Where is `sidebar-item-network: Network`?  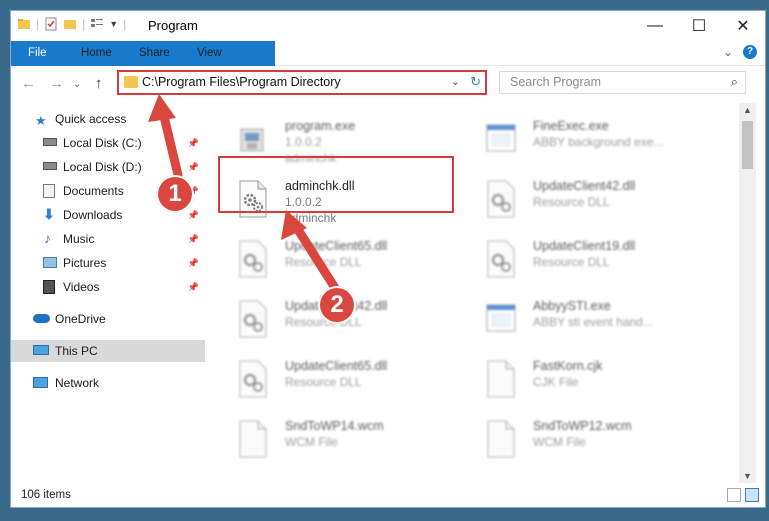
sidebar-item-network: Network is located at coordinates (108, 383).